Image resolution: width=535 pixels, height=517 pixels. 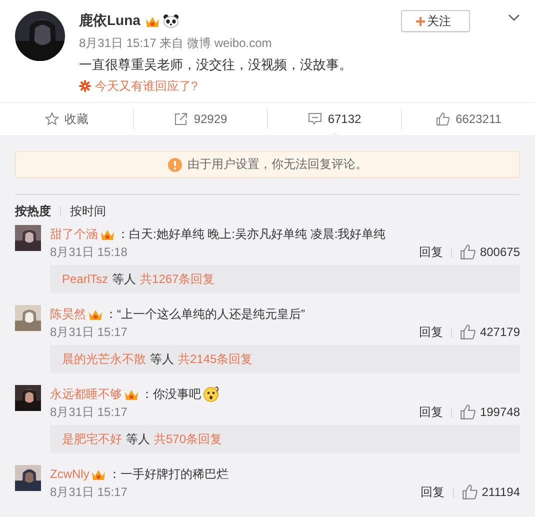 What do you see at coordinates (468, 119) in the screenshot?
I see `action-tab: 6623211` at bounding box center [468, 119].